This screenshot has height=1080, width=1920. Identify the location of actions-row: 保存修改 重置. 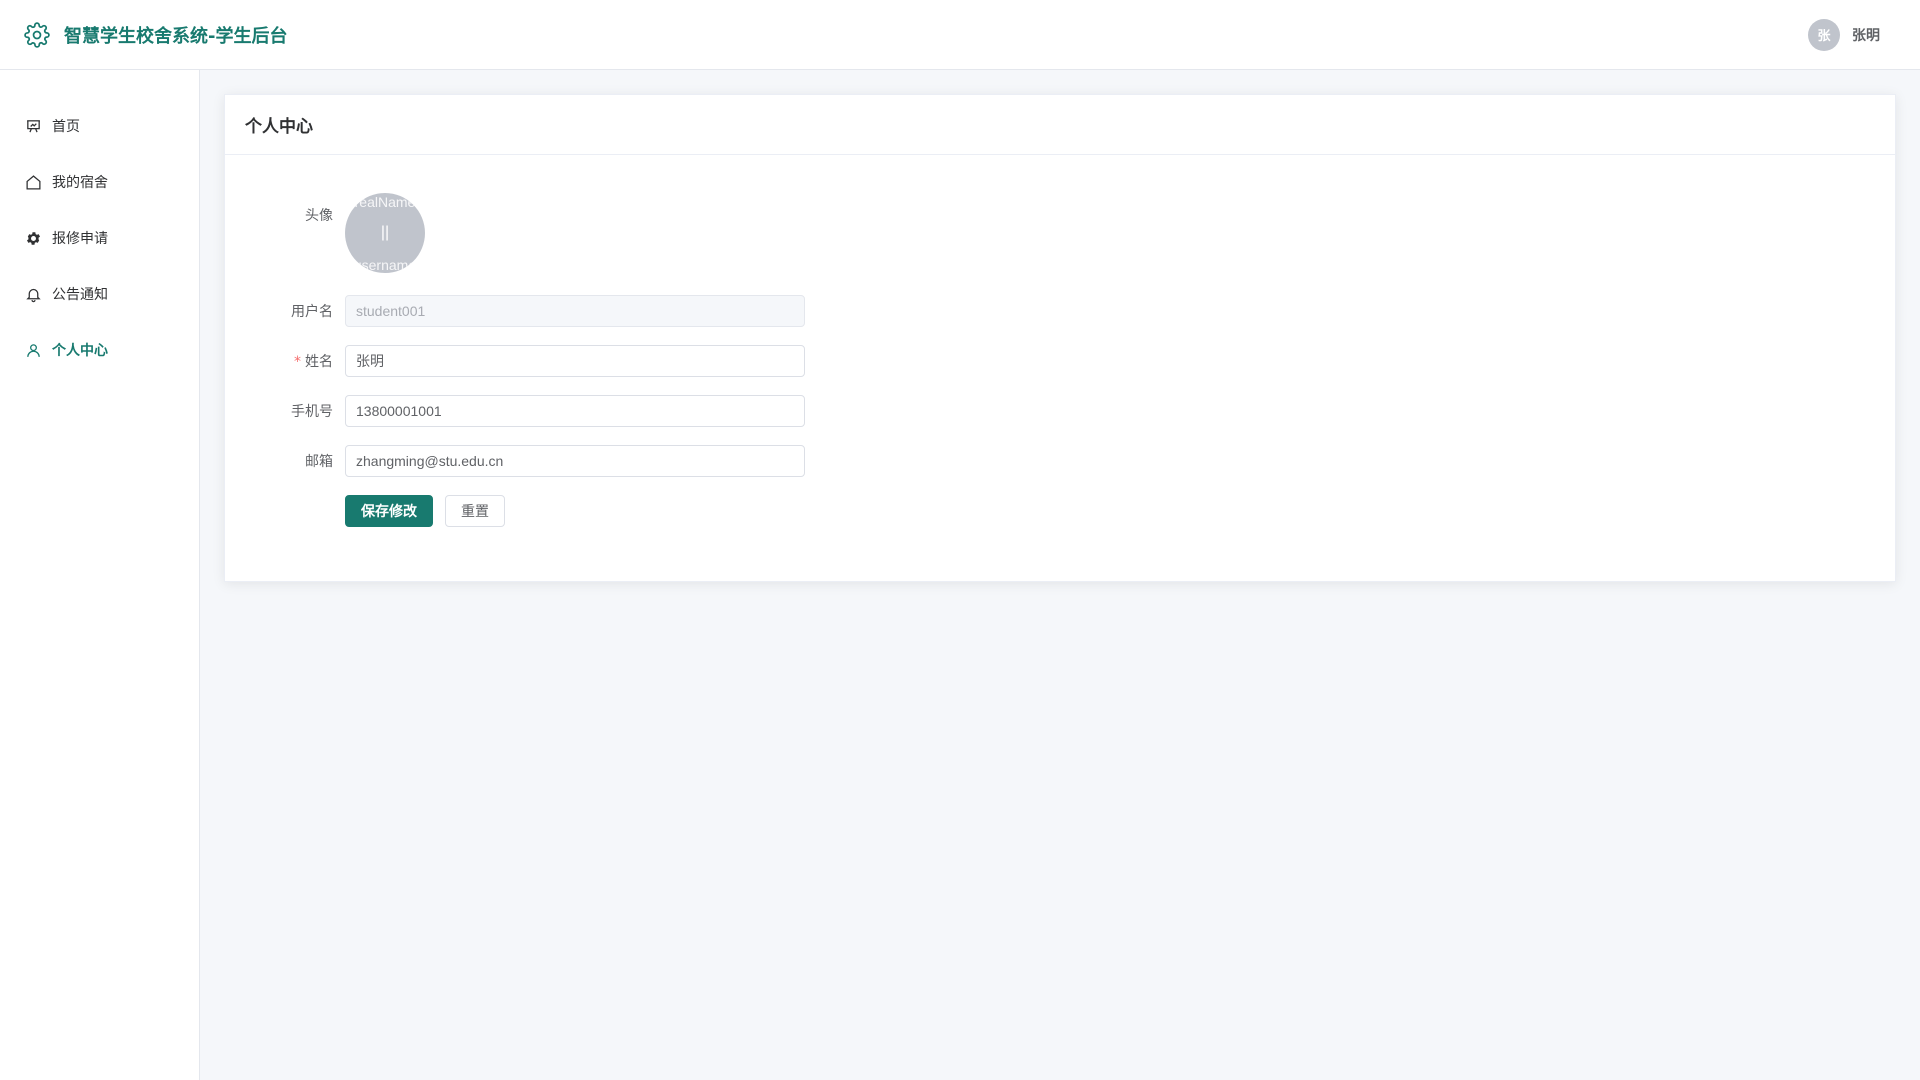
(365, 511).